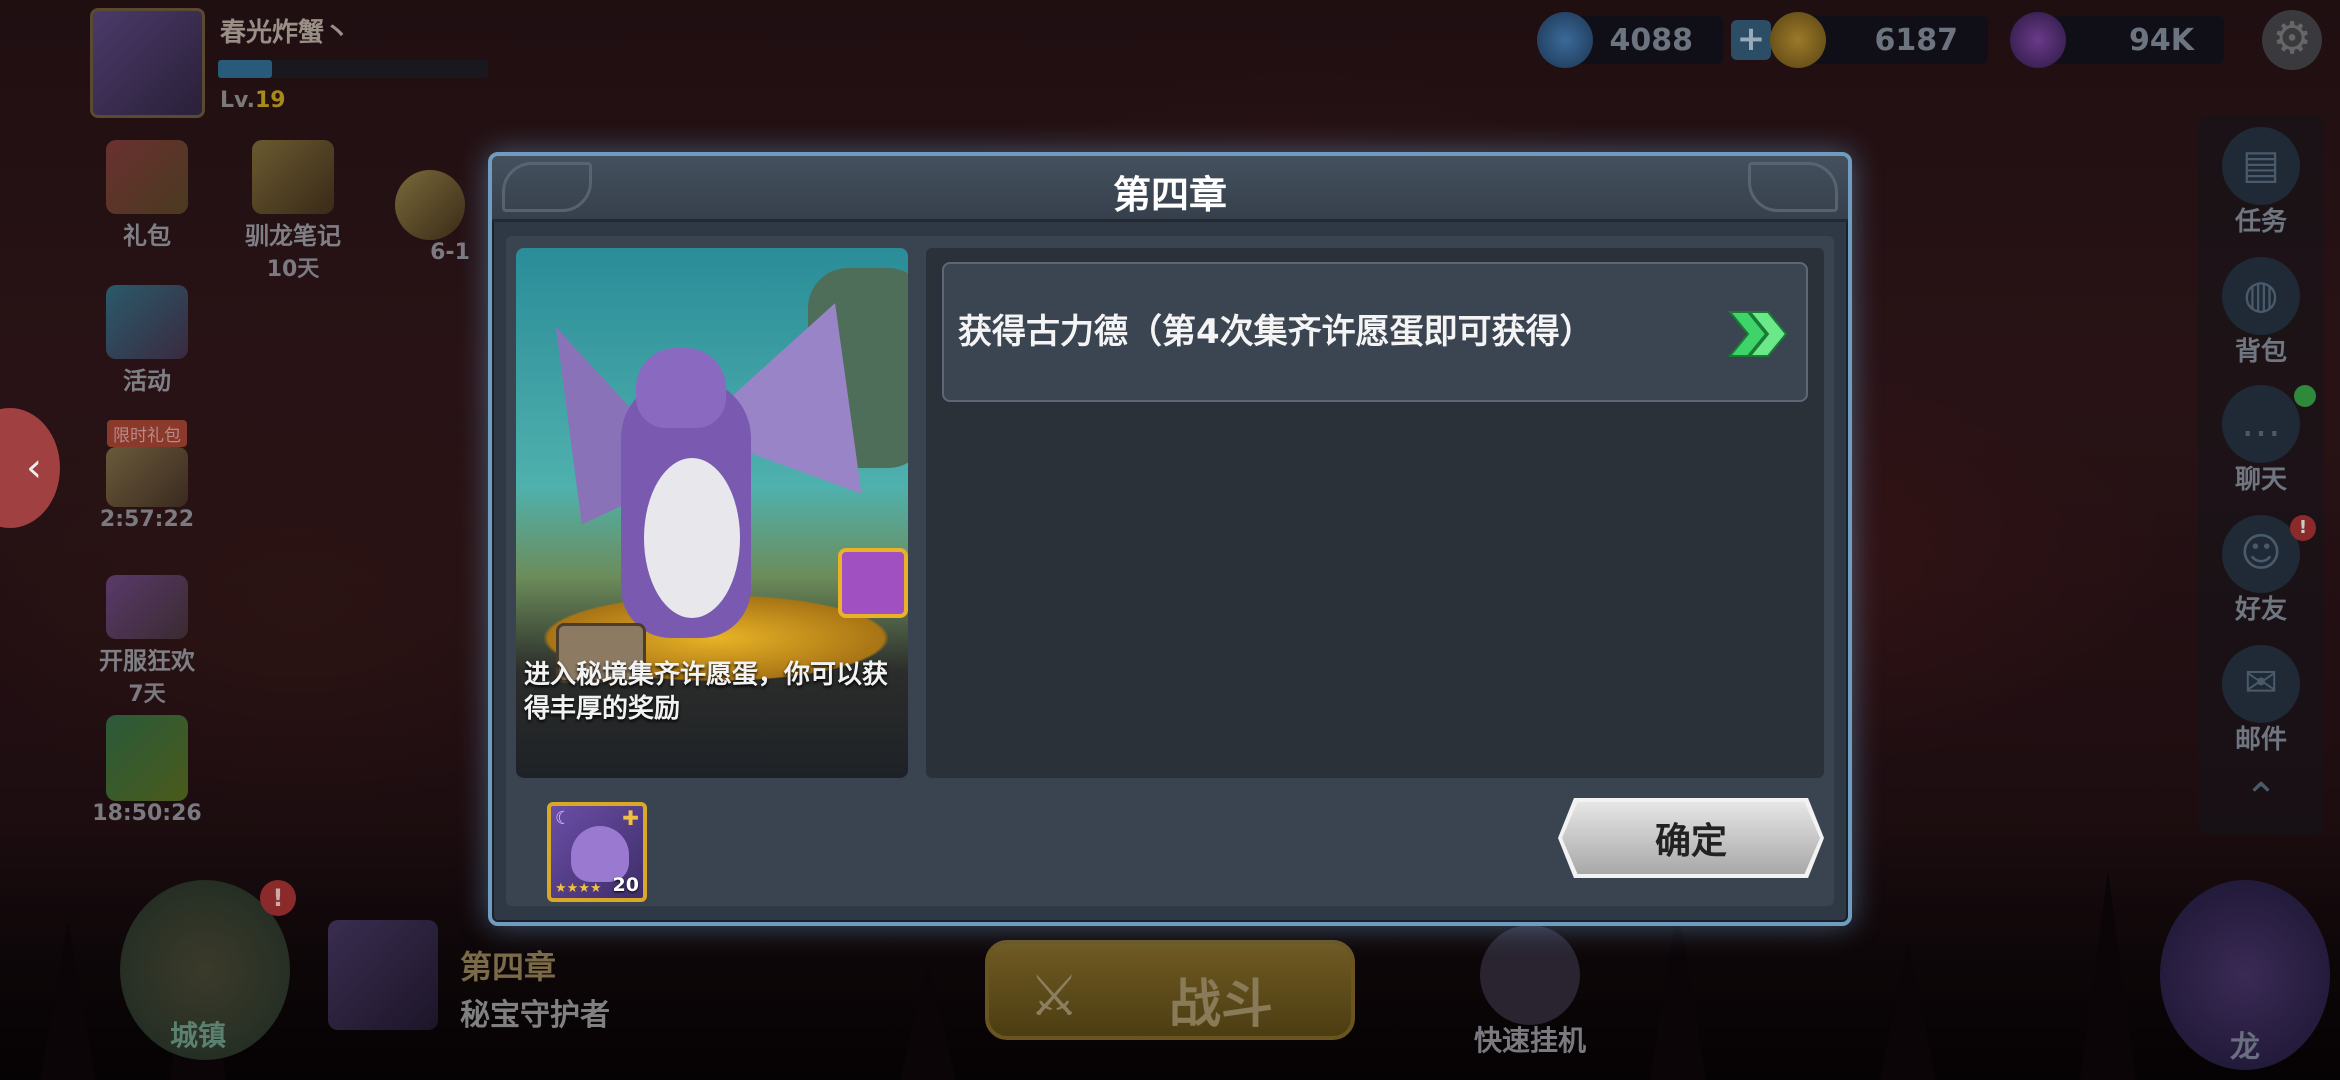  Describe the element at coordinates (147, 236) in the screenshot. I see `gift-pack-label: 礼包` at that location.